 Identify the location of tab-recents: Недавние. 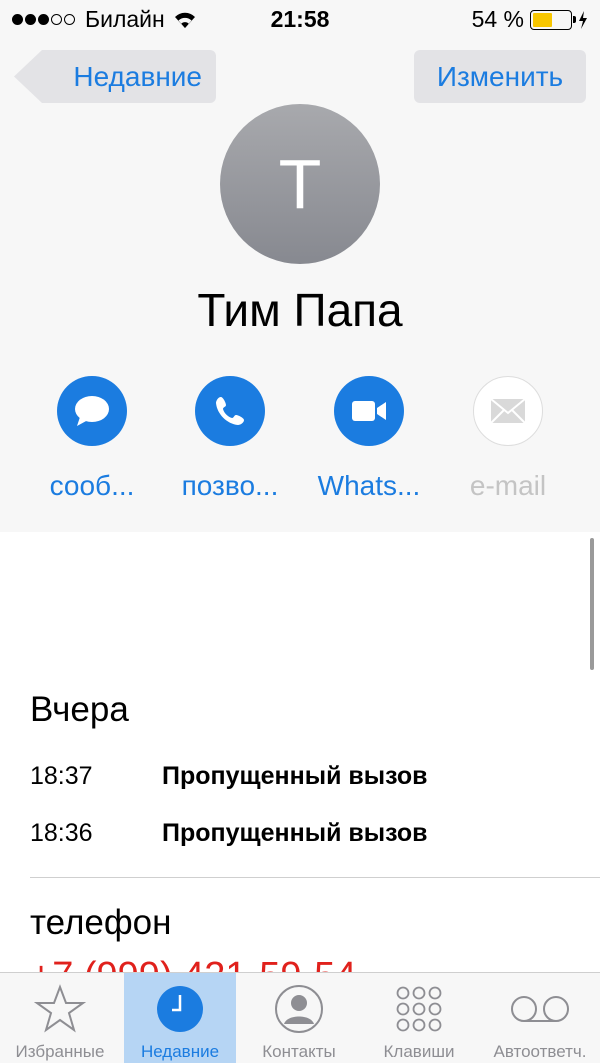
(180, 1018).